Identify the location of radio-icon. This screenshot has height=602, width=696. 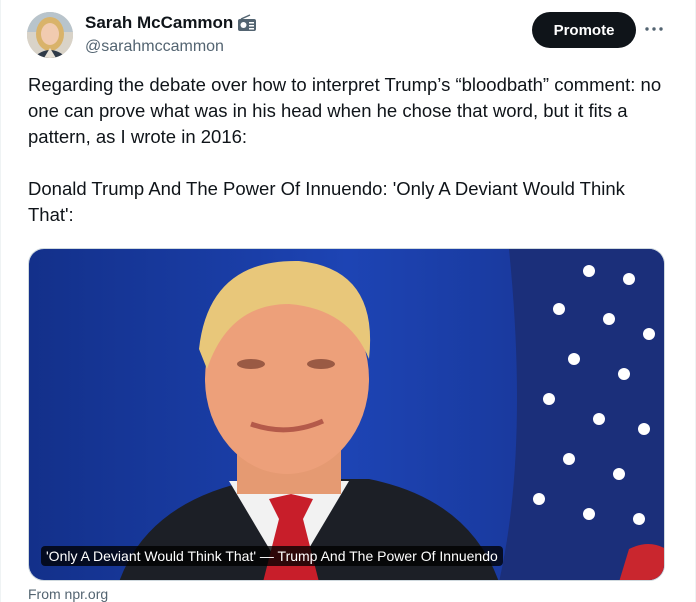
(247, 23).